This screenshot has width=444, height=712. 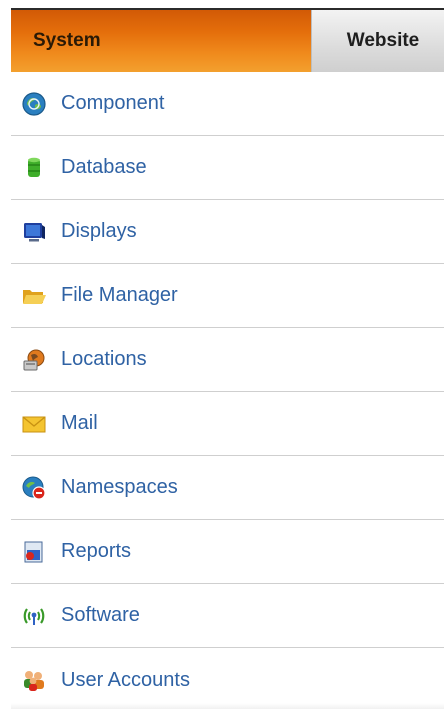 I want to click on menu-item-locations: Locations, so click(x=227, y=360).